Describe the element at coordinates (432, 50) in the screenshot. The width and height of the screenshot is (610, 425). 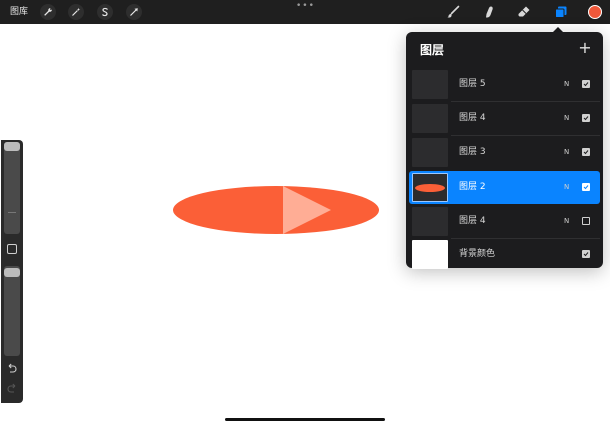
I see `panel-title: 图层` at that location.